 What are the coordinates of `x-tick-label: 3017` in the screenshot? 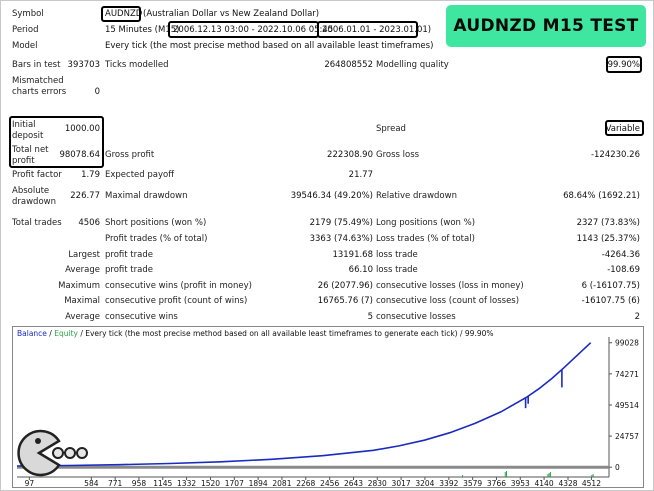 It's located at (401, 483).